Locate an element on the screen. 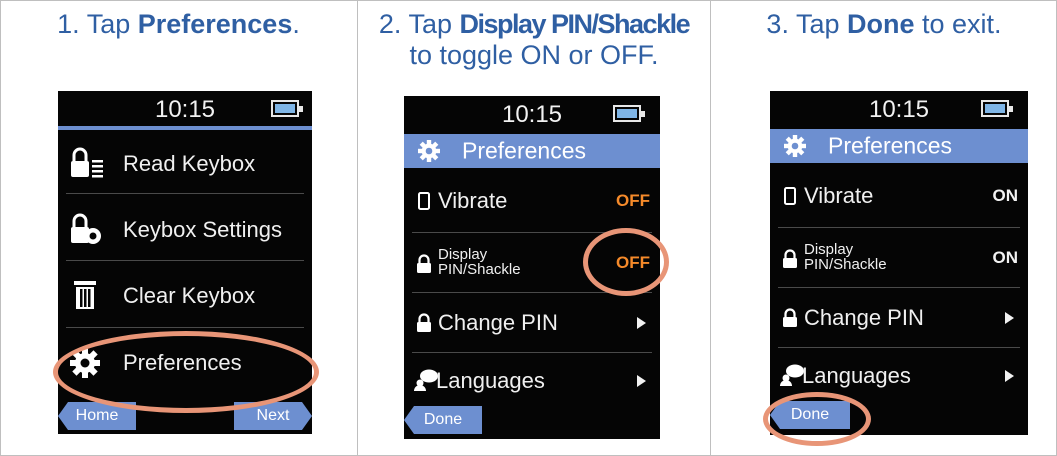 This screenshot has height=456, width=1057. setting-display-pin-shackle: Display PIN/Shackle OFF is located at coordinates (532, 263).